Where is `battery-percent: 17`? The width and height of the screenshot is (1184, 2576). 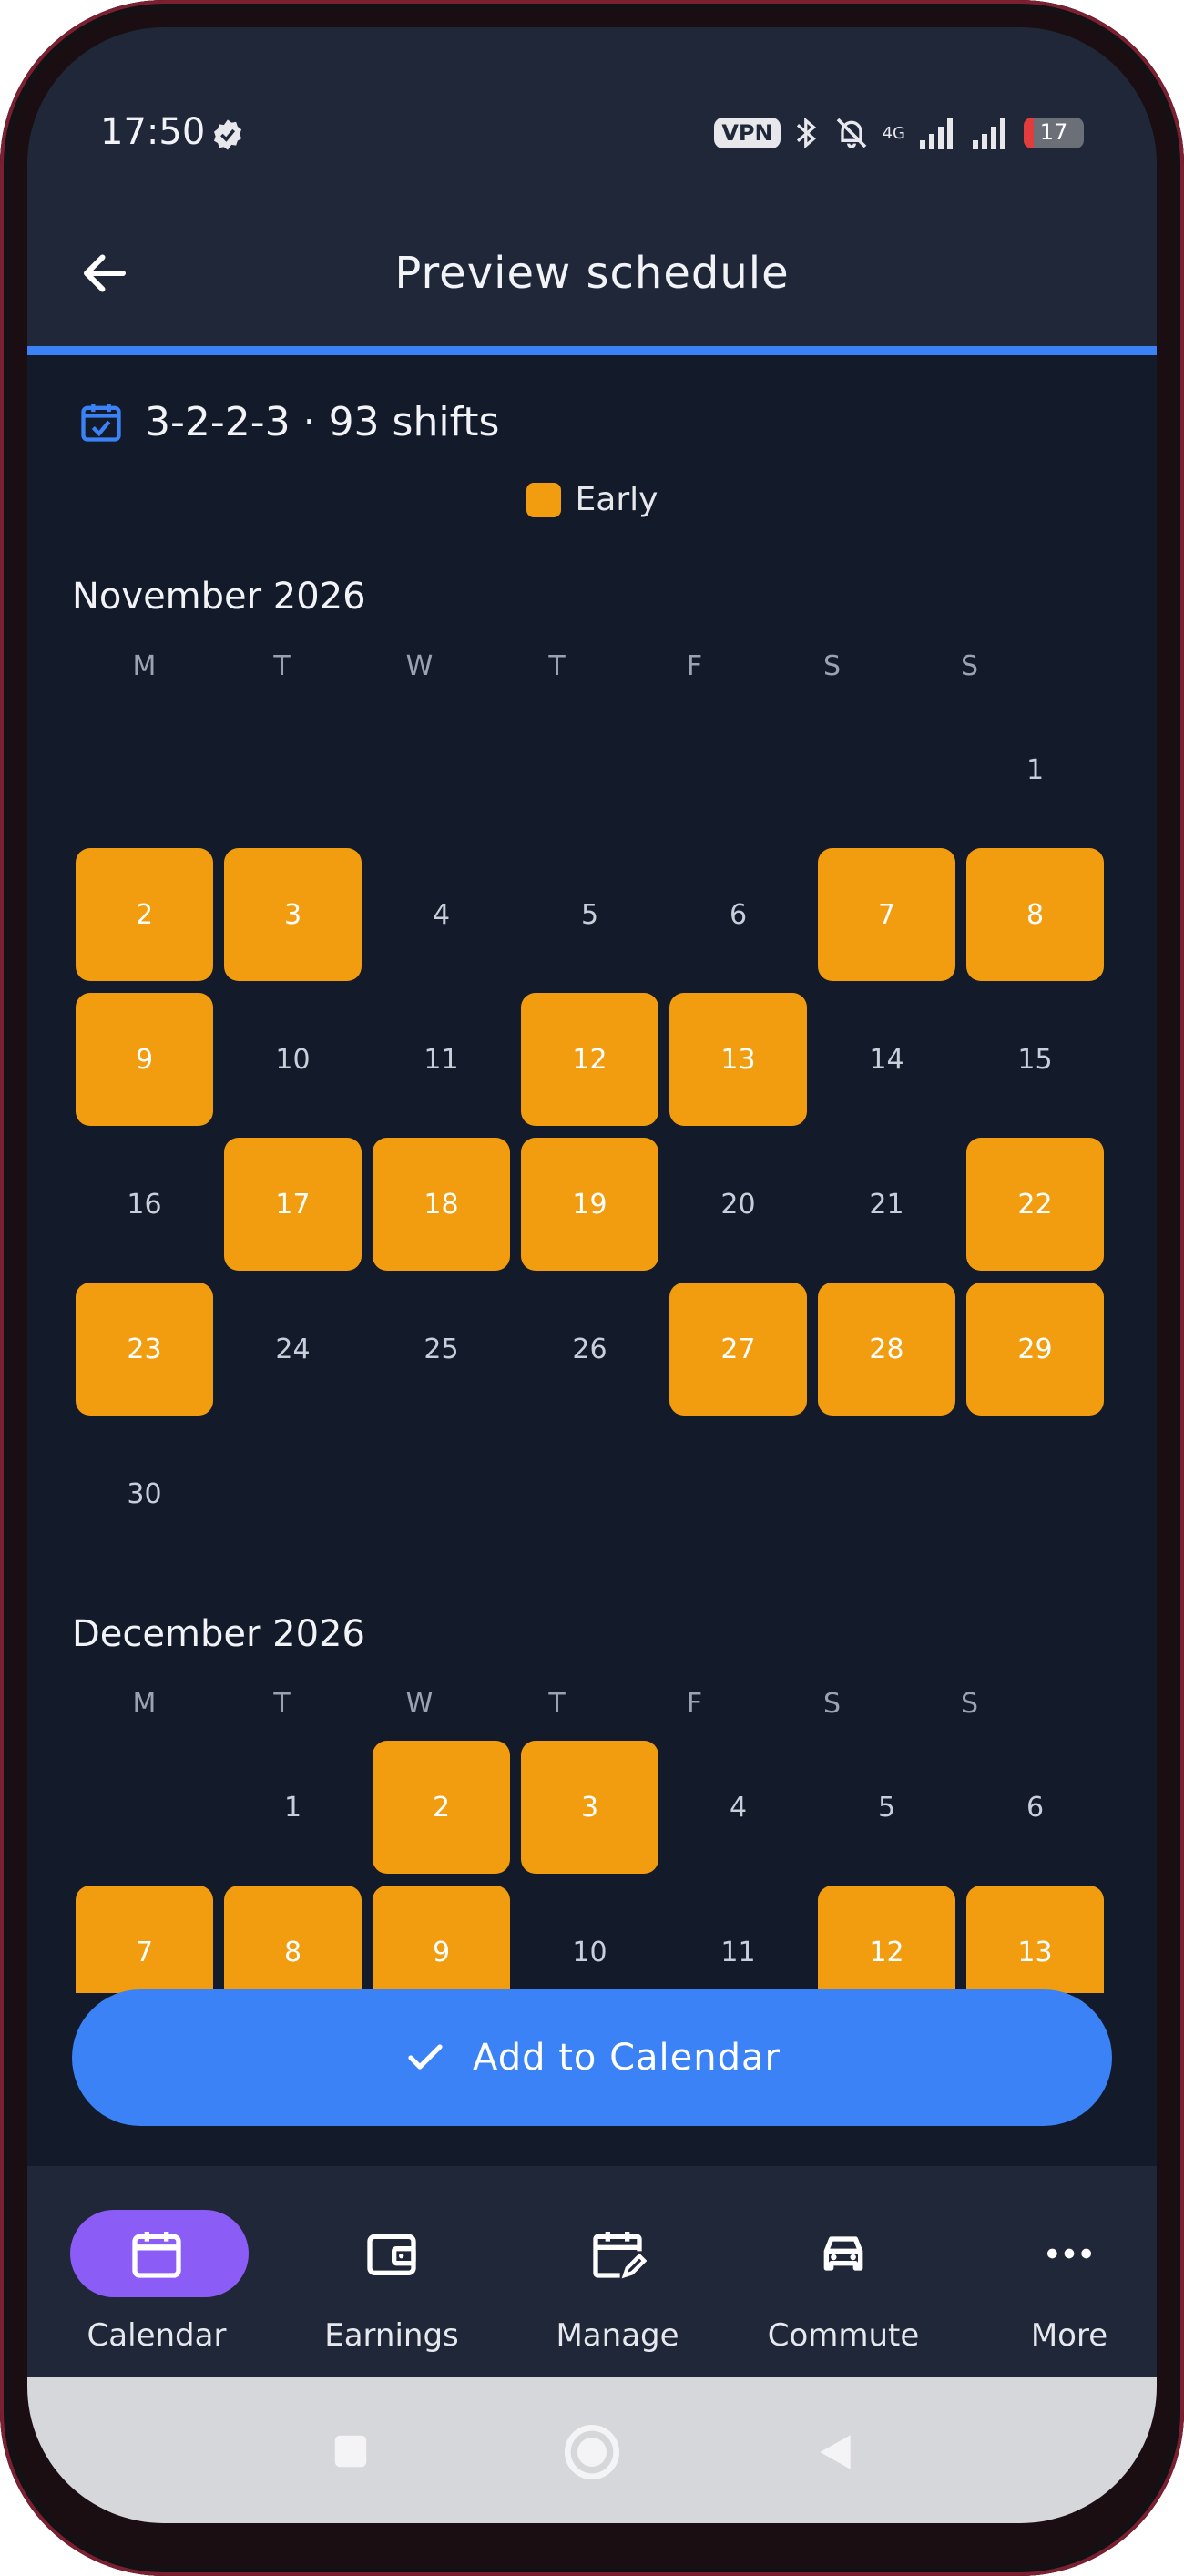 battery-percent: 17 is located at coordinates (1053, 132).